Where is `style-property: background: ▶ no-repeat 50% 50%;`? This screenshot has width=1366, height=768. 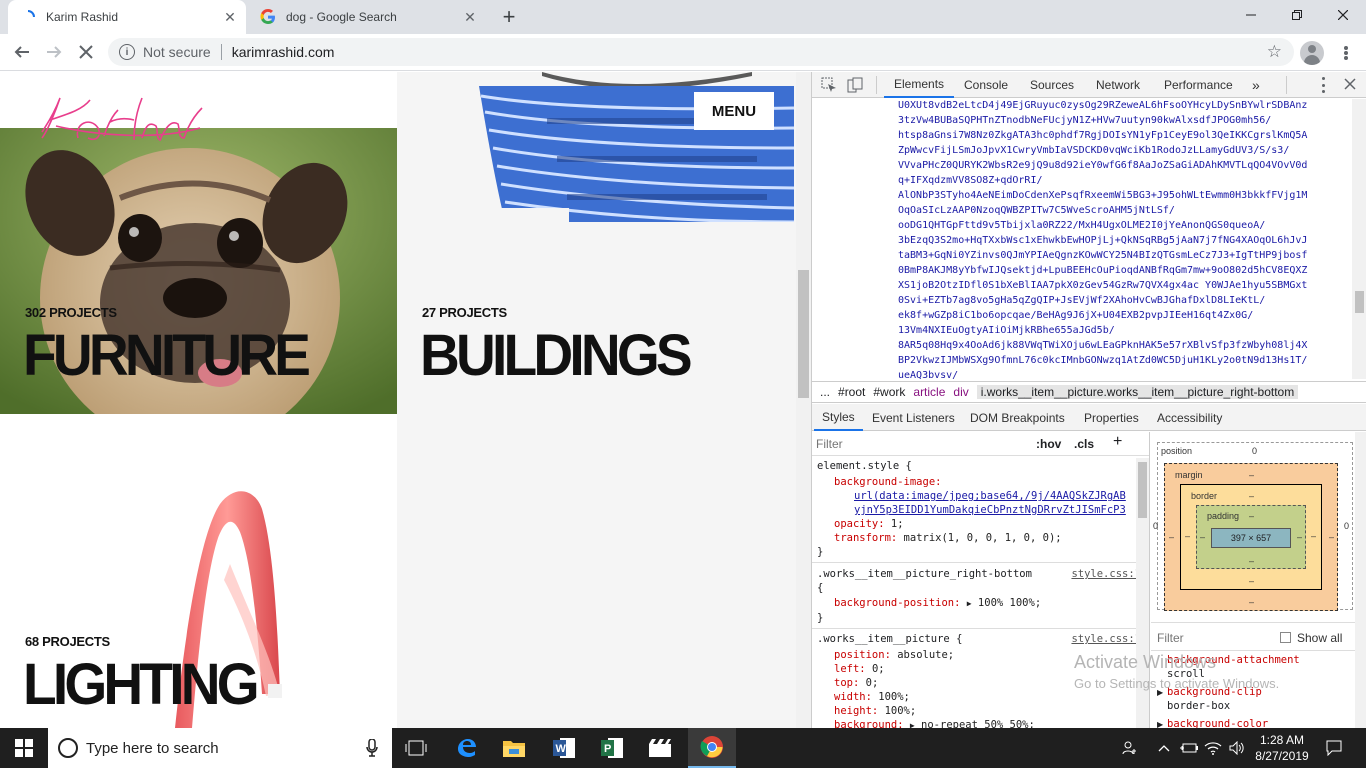 style-property: background: ▶ no-repeat 50% 50%; is located at coordinates (934, 723).